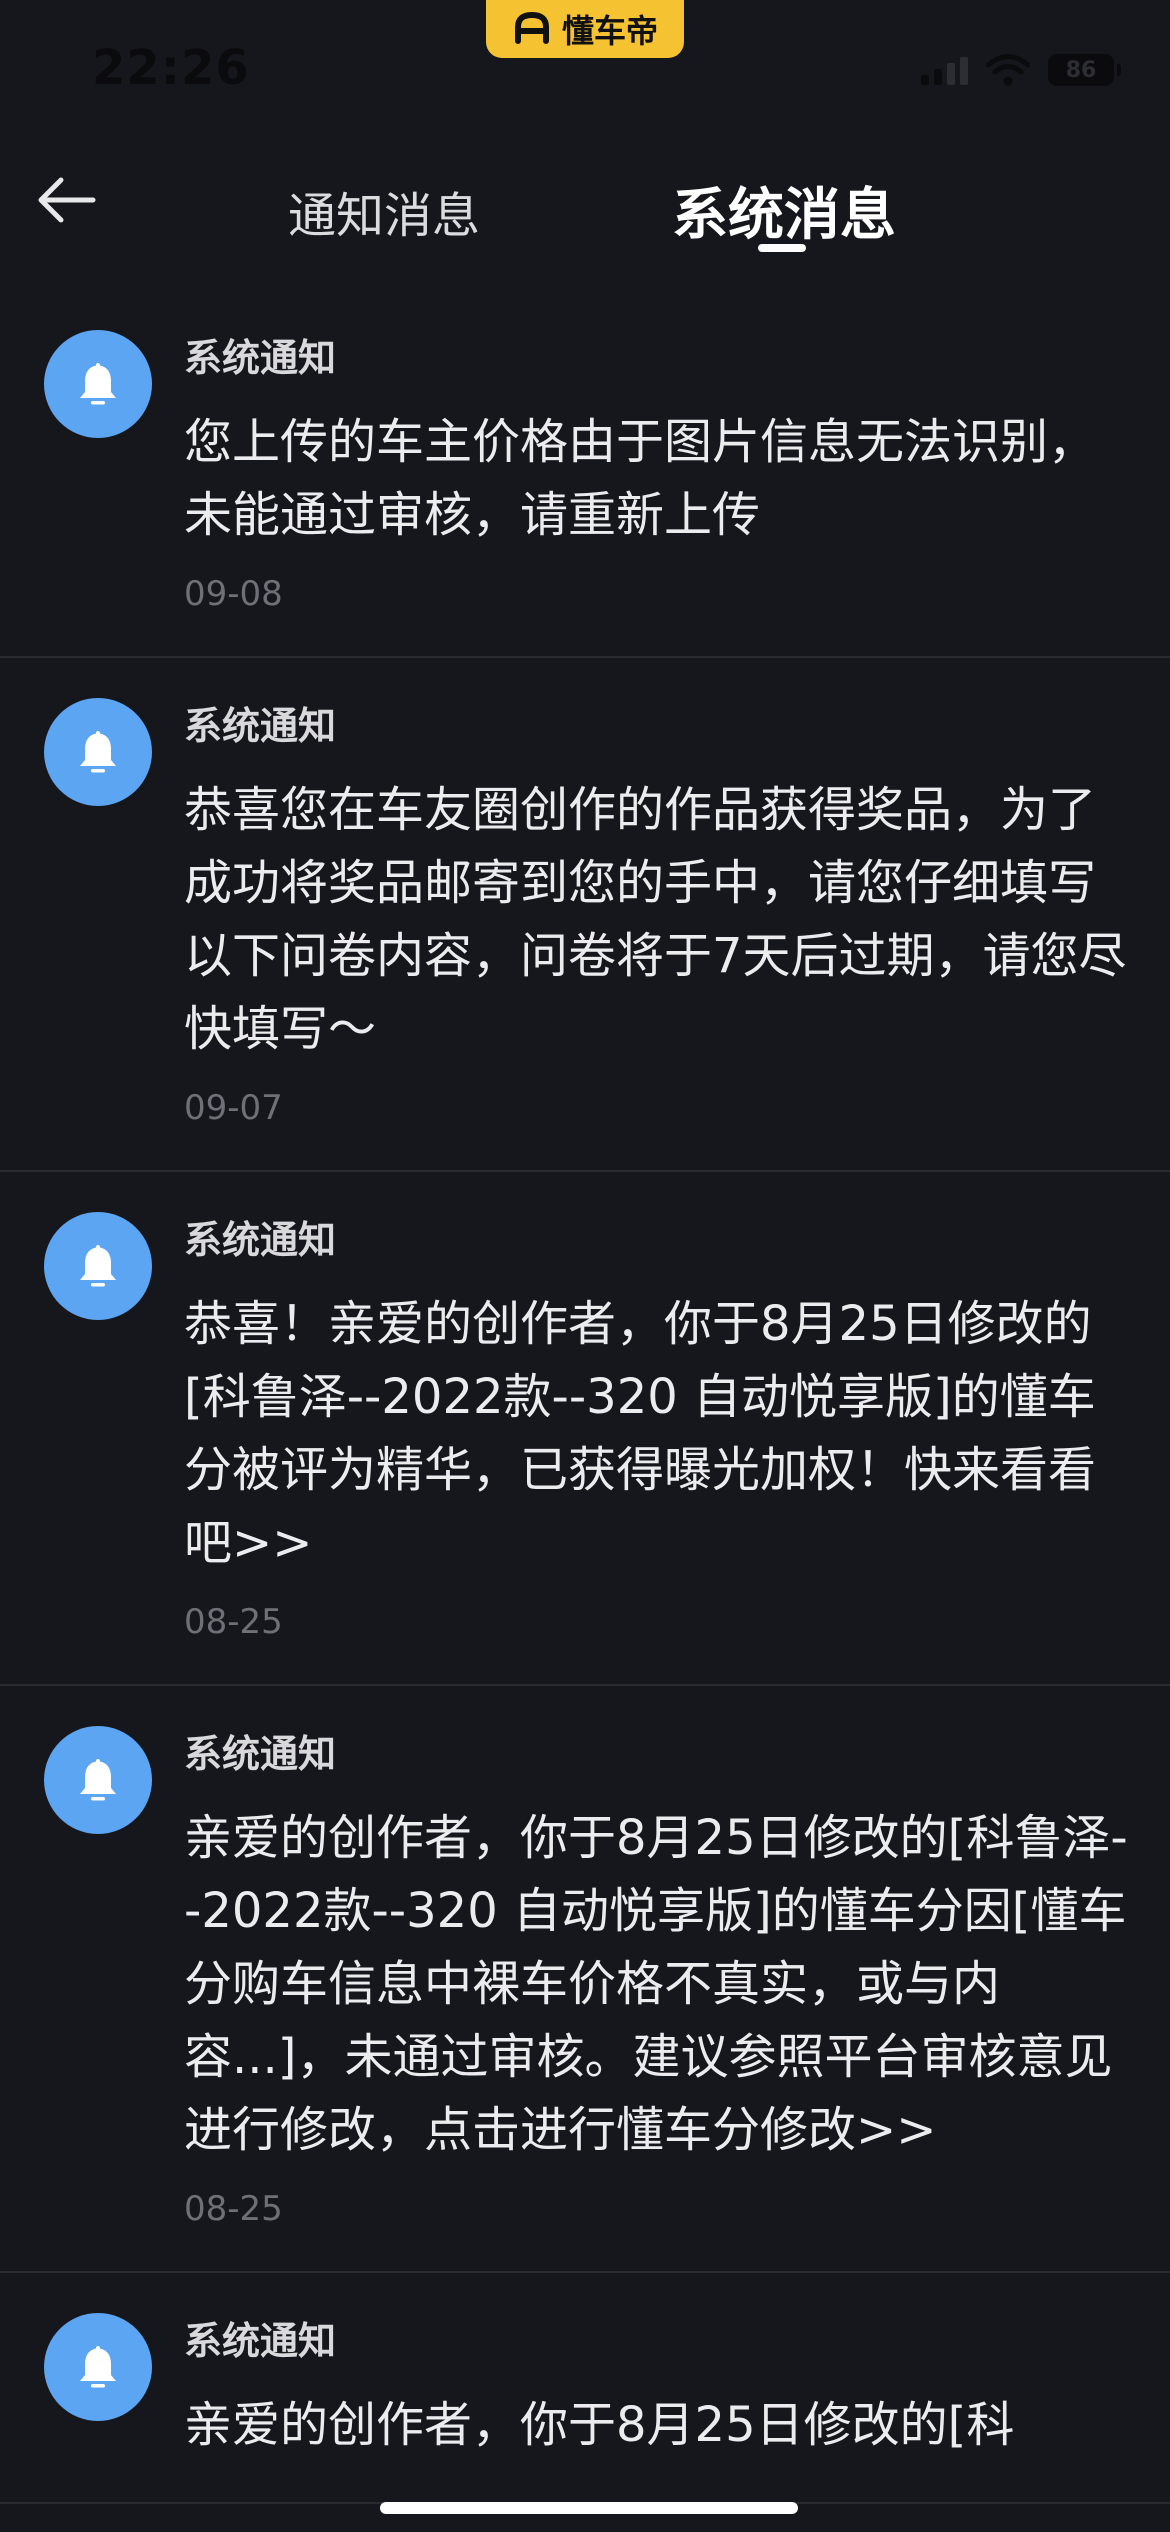 This screenshot has width=1170, height=2532. I want to click on signal-icon, so click(944, 70).